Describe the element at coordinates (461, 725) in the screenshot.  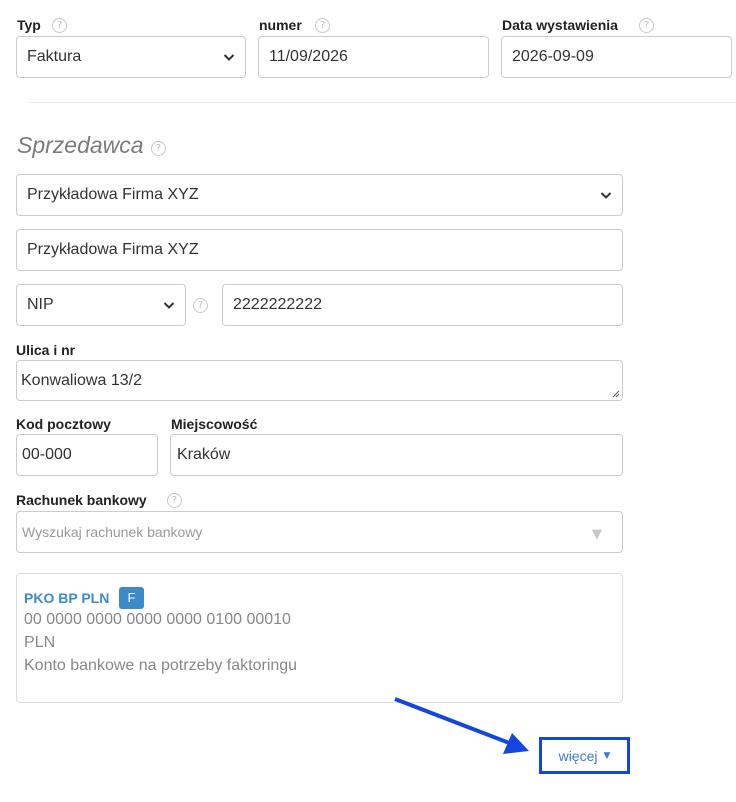
I see `annotation-arrow` at that location.